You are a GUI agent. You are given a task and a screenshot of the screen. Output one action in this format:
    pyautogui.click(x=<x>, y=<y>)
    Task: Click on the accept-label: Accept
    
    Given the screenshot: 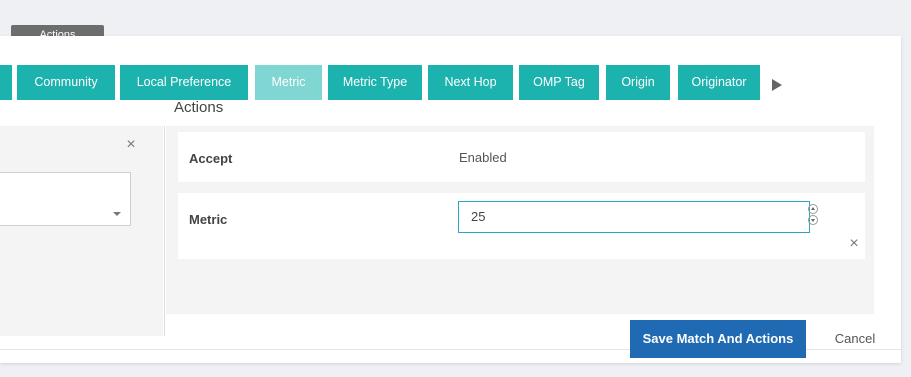 What is the action you would take?
    pyautogui.click(x=211, y=158)
    